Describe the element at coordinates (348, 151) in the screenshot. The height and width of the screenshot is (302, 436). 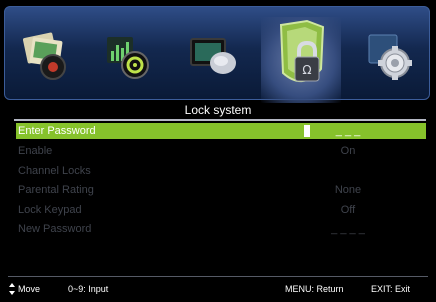
I see `menu-item-value: On` at that location.